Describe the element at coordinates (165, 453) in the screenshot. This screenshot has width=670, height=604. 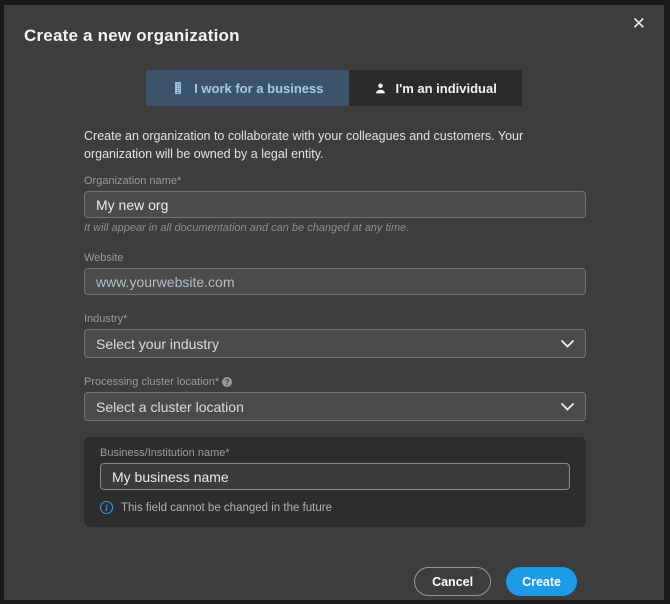
I see `business-name-label: Business/Institution name*` at that location.